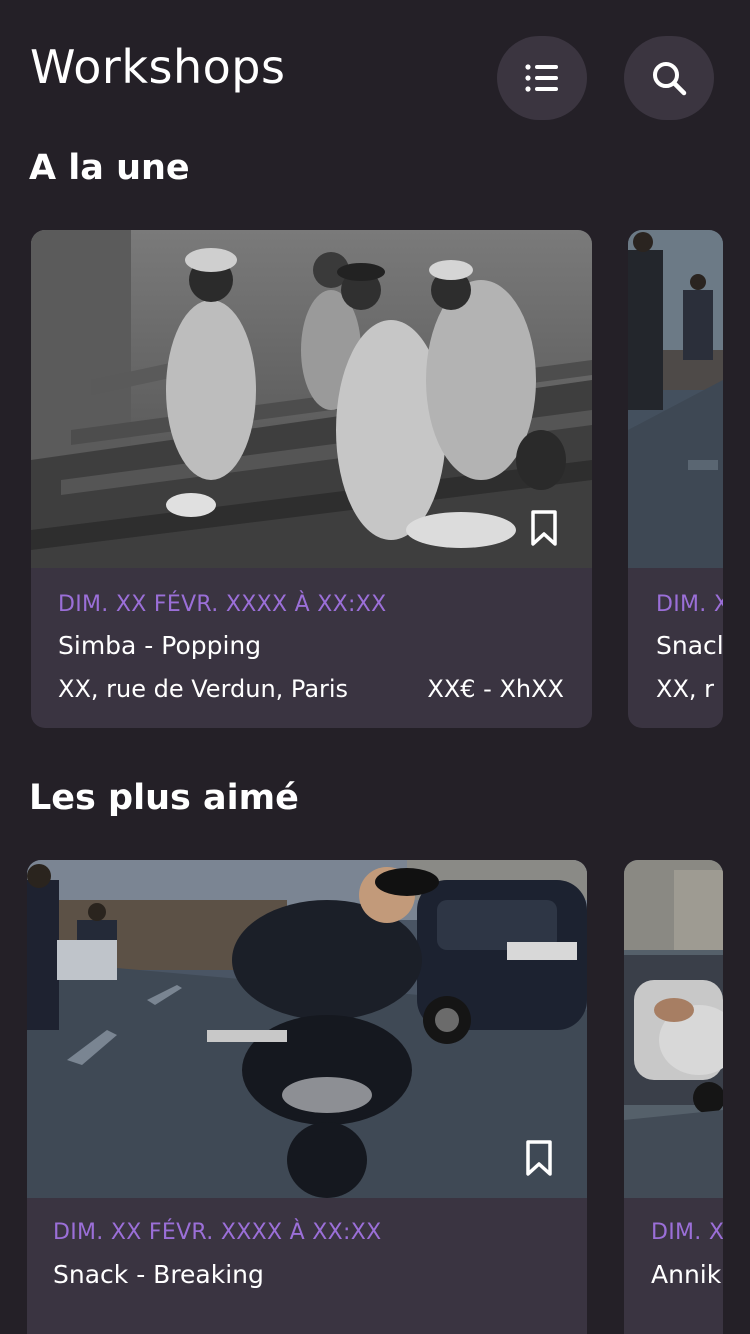  What do you see at coordinates (685, 689) in the screenshot?
I see `workshop-address: XX, r` at bounding box center [685, 689].